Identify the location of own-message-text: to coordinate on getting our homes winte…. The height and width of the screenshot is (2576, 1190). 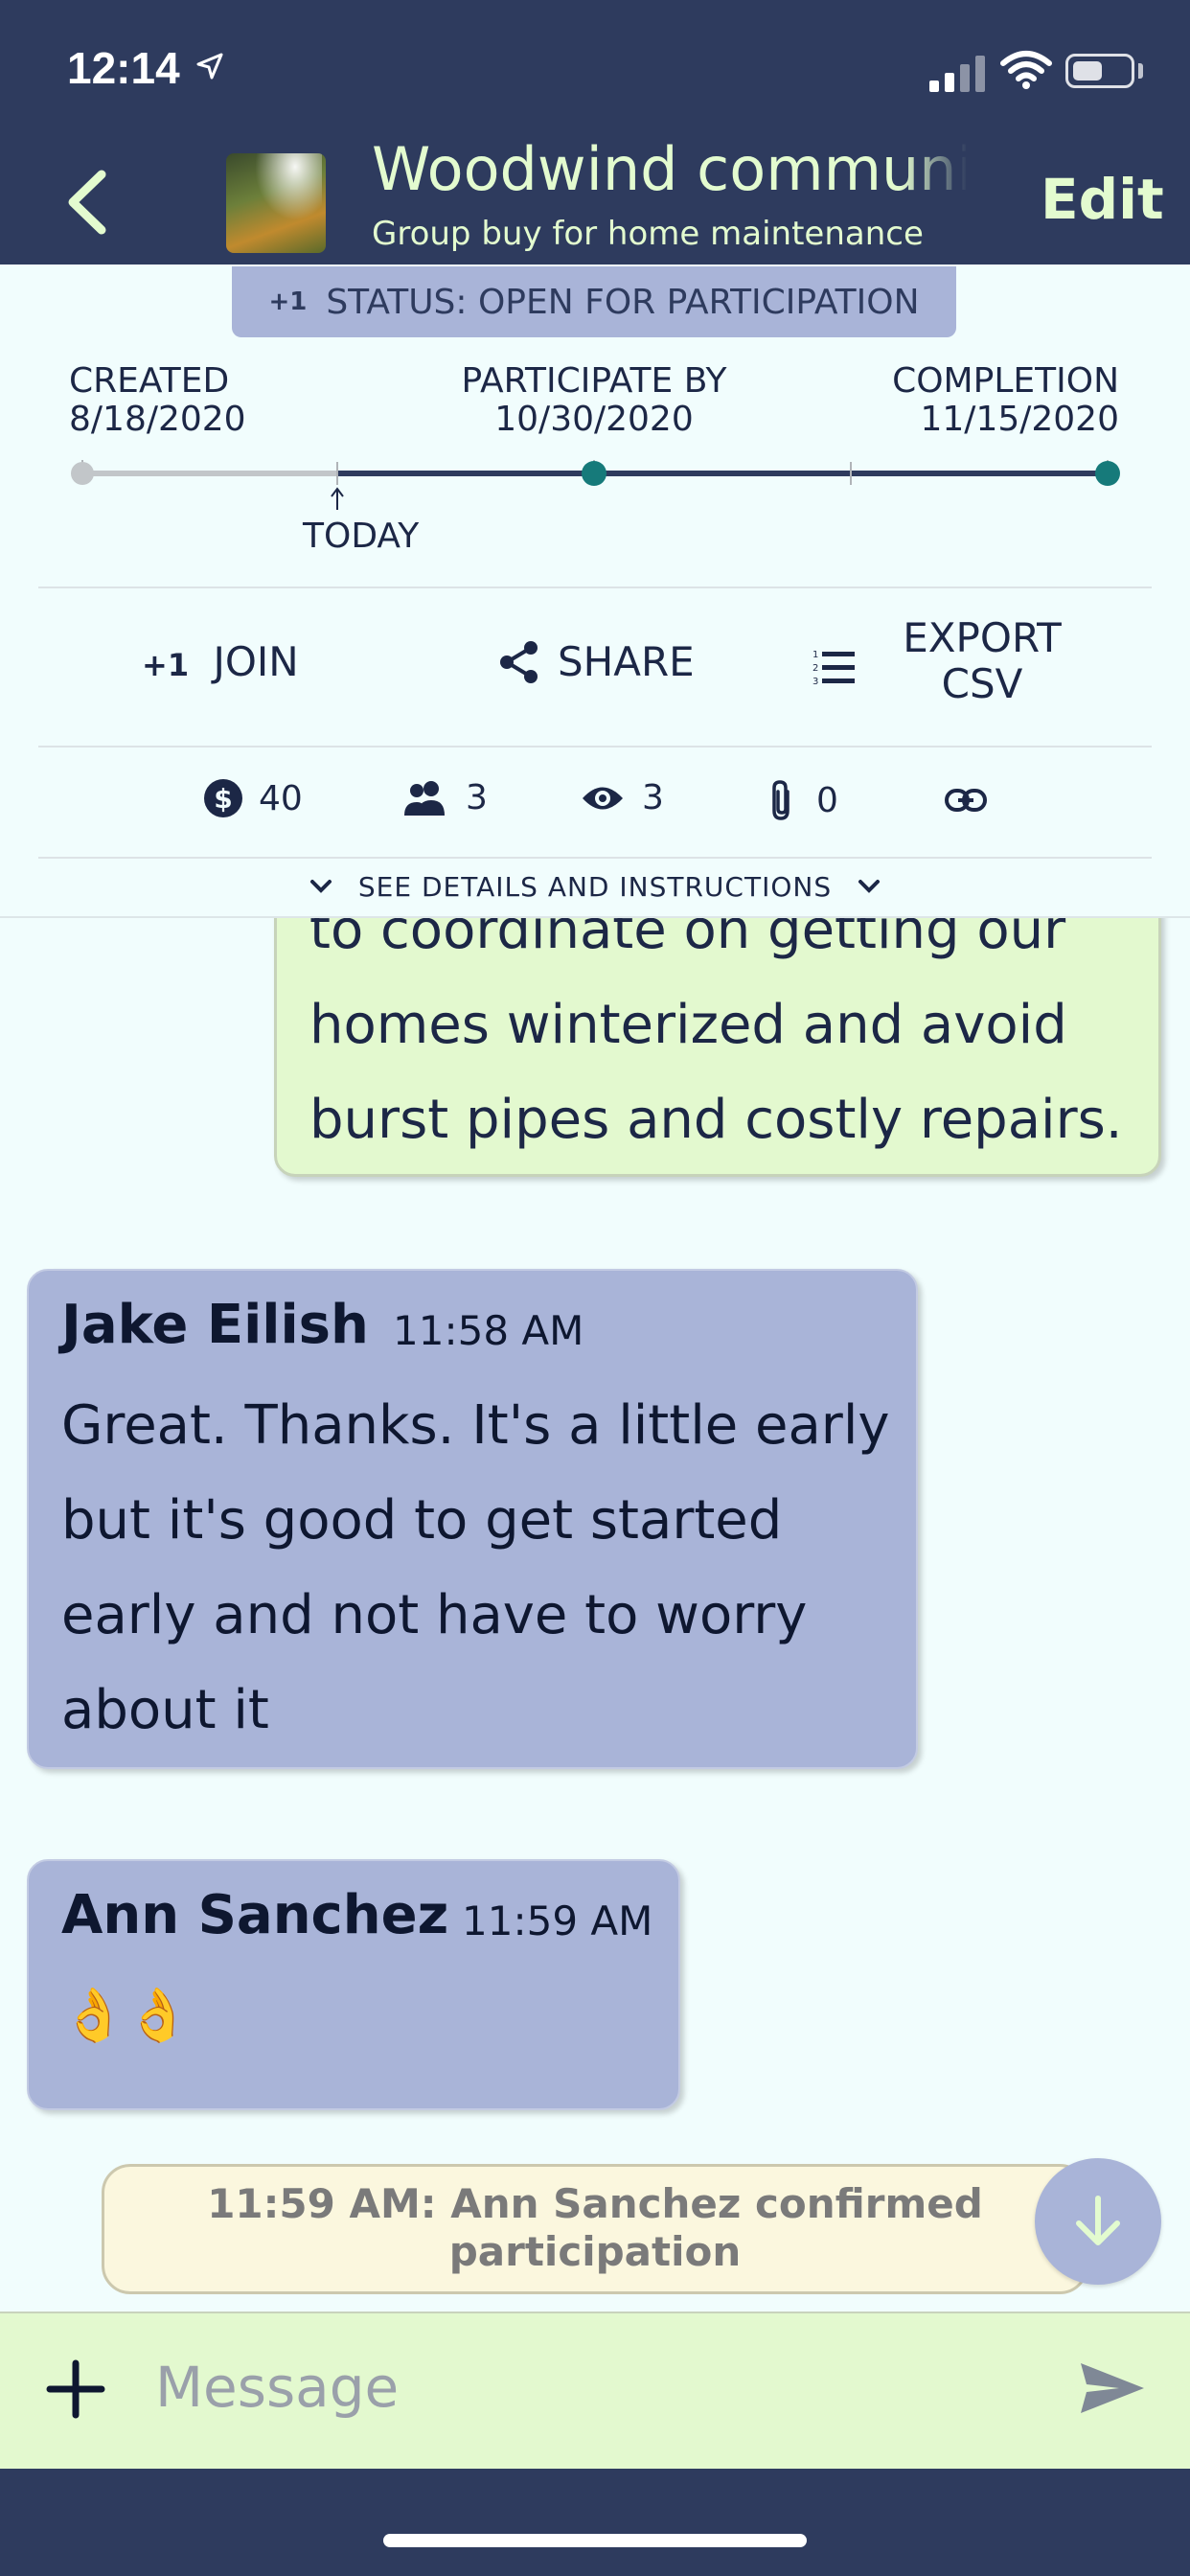
(716, 1042).